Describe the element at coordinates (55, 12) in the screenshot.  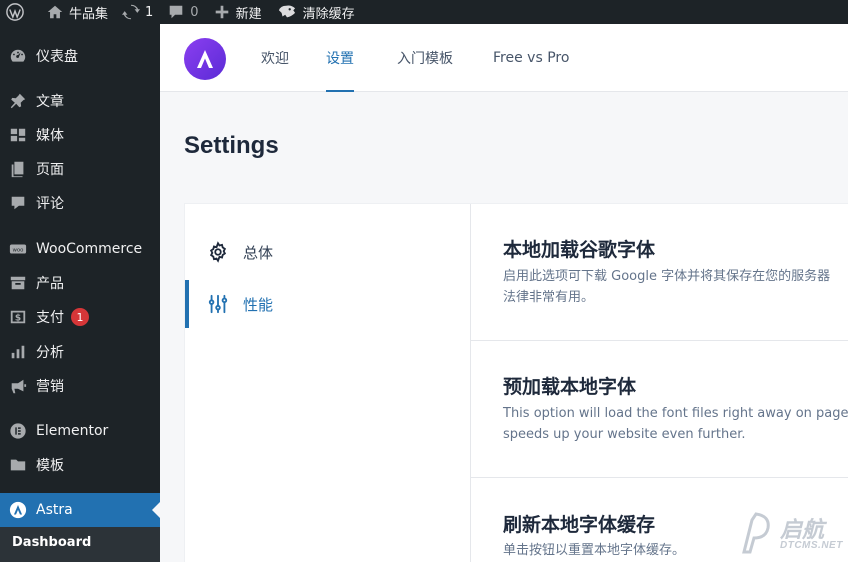
I see `home-icon` at that location.